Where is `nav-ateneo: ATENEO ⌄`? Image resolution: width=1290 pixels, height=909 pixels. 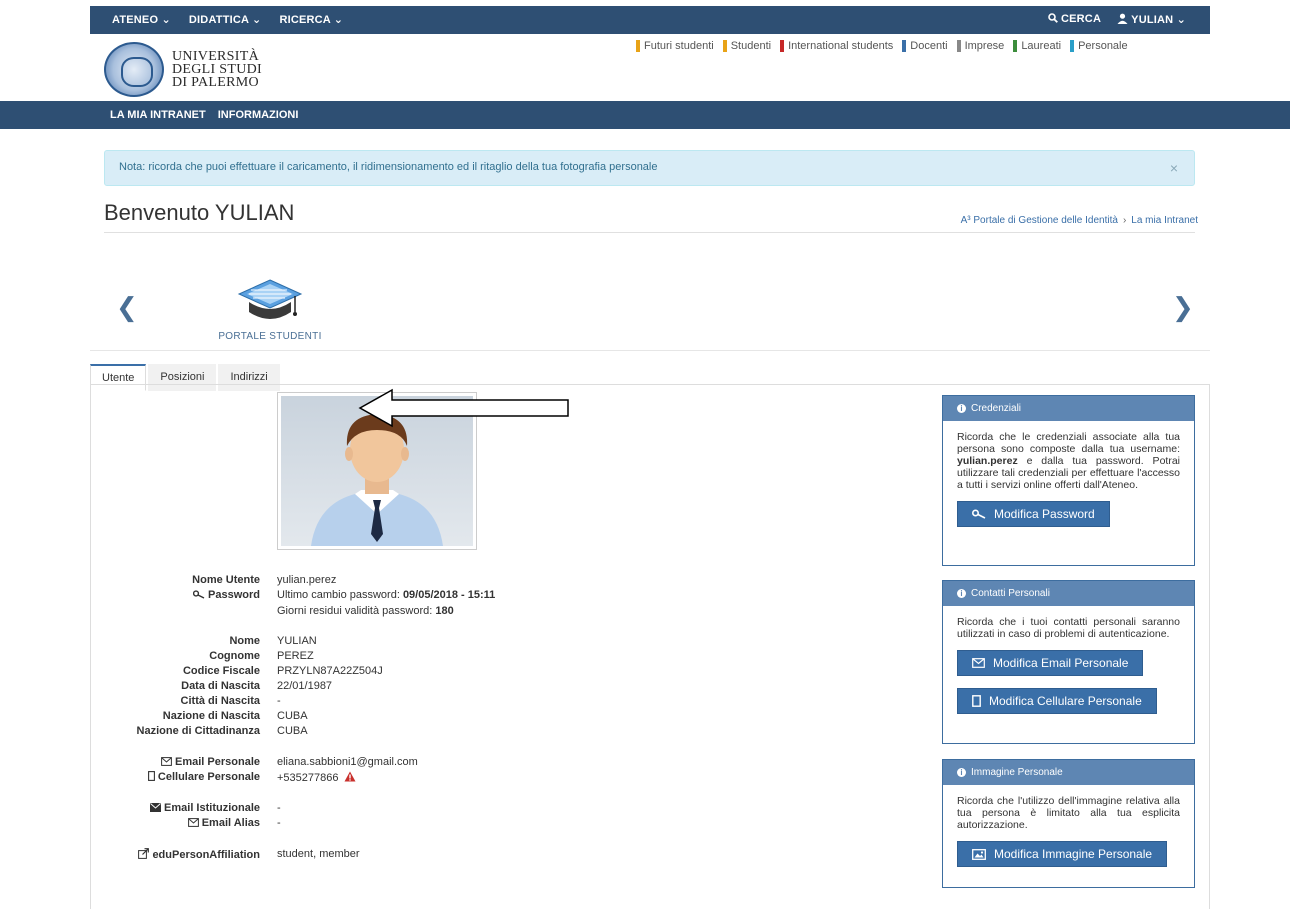 nav-ateneo: ATENEO ⌄ is located at coordinates (141, 19).